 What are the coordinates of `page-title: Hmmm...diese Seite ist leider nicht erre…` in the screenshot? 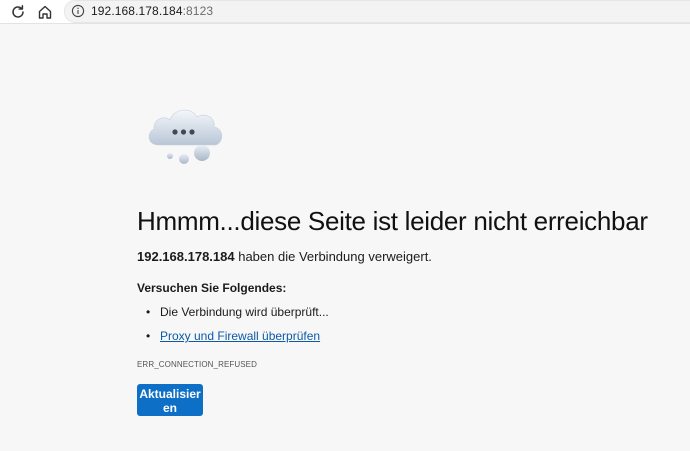 It's located at (392, 221).